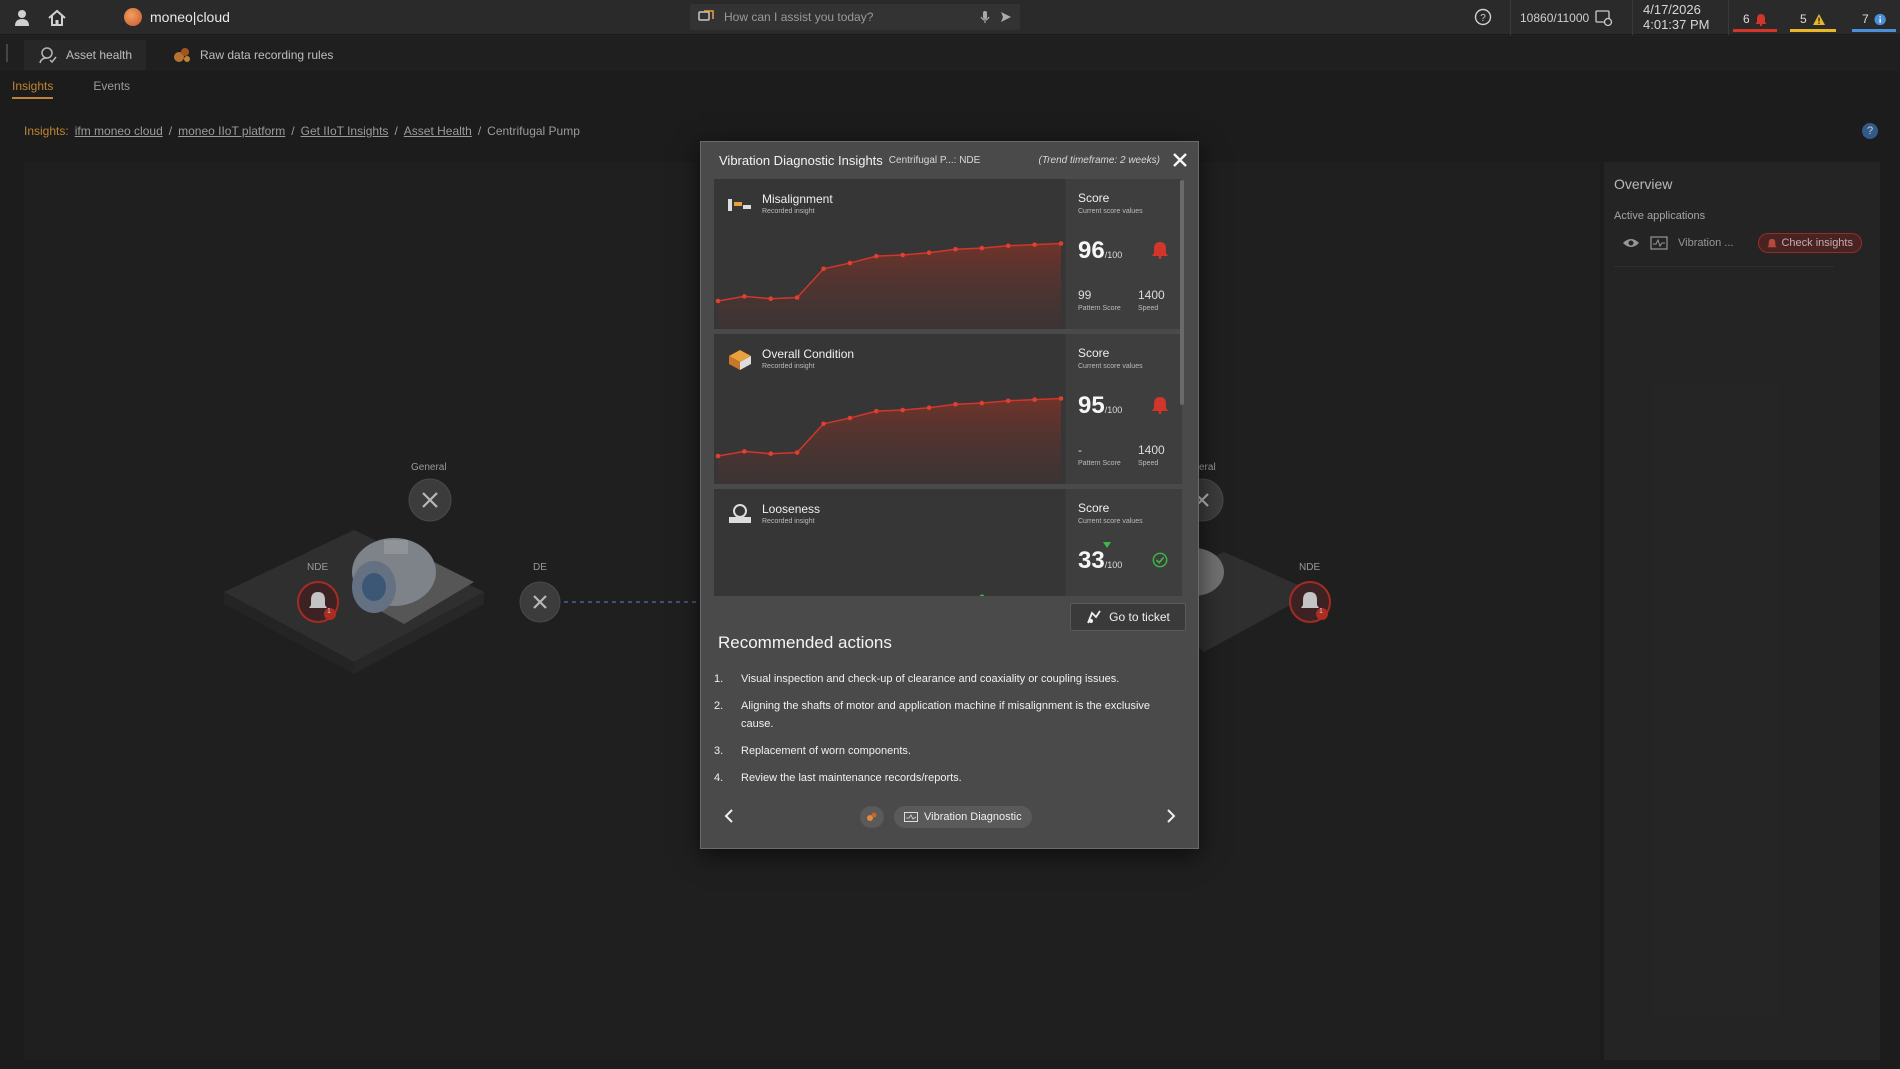 The image size is (1900, 1069). What do you see at coordinates (1124, 542) in the screenshot?
I see `score-box: Score Current score values 33/100` at bounding box center [1124, 542].